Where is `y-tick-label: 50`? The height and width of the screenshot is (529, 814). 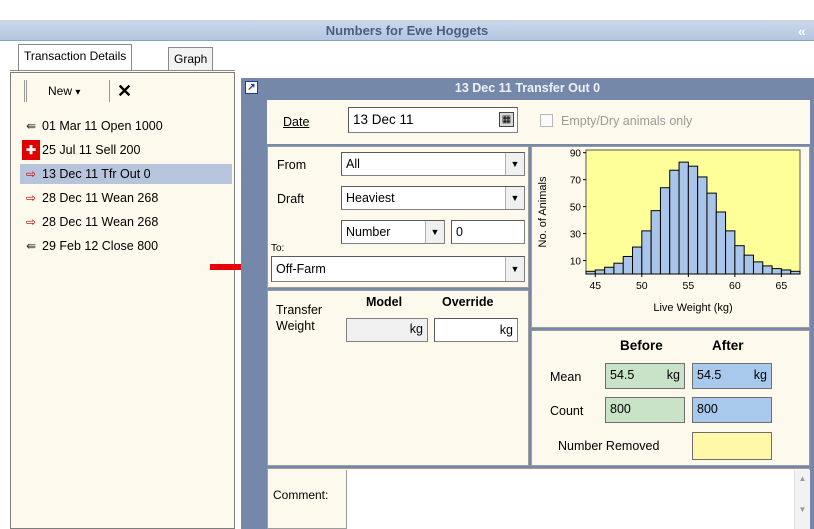
y-tick-label: 50 is located at coordinates (576, 208).